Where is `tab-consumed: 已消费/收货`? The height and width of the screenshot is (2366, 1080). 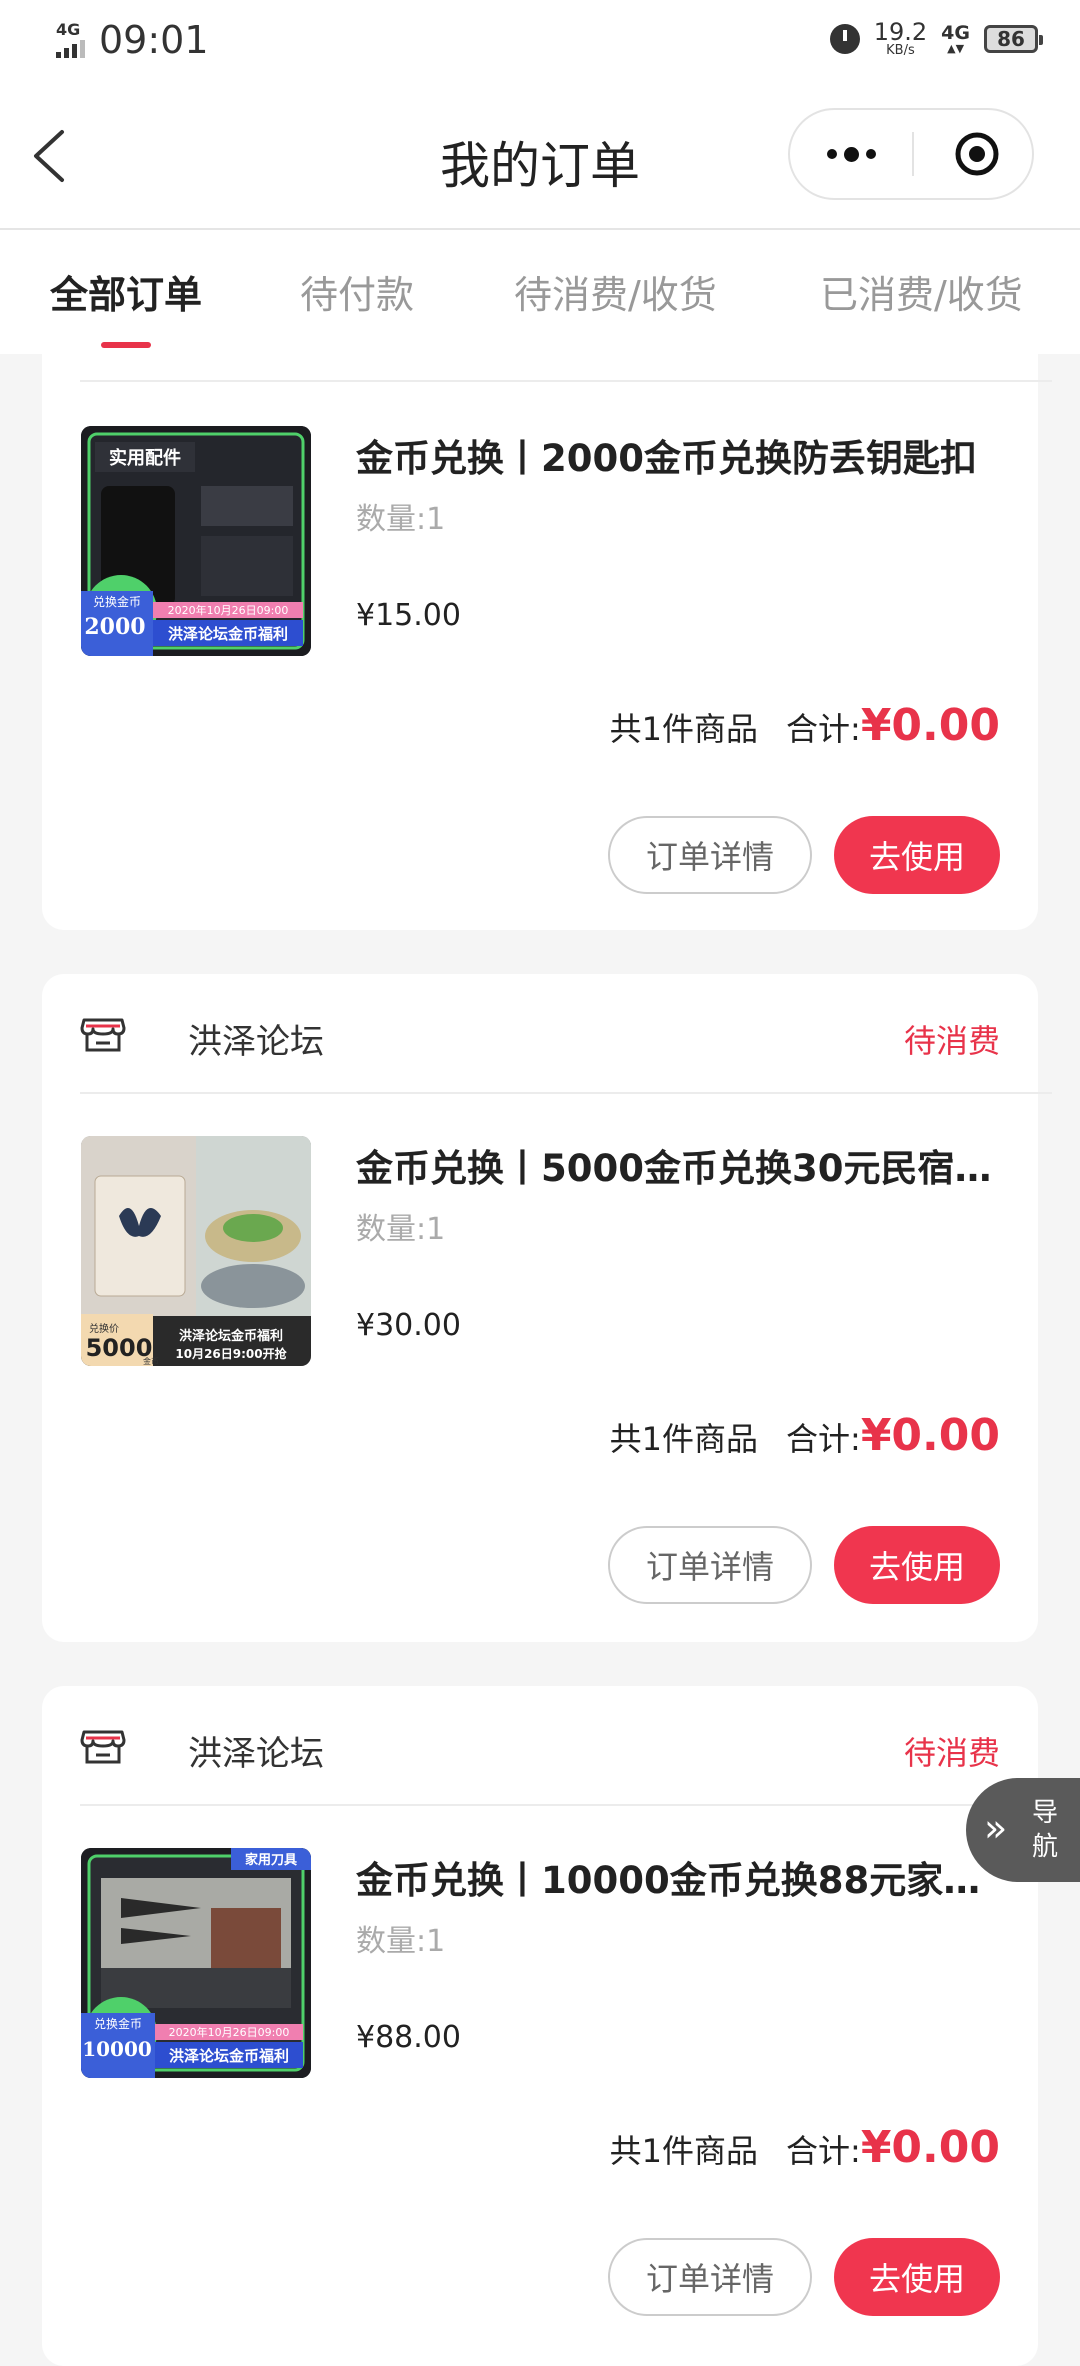 tab-consumed: 已消费/收货 is located at coordinates (921, 291).